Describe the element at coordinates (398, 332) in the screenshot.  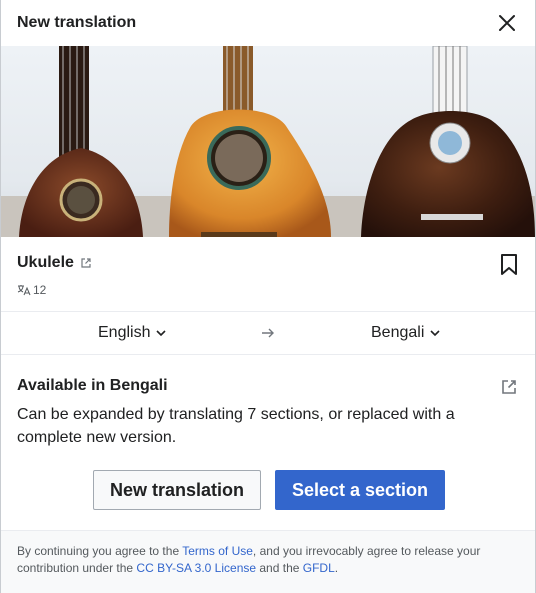
I see `target-language-label: Bengali` at that location.